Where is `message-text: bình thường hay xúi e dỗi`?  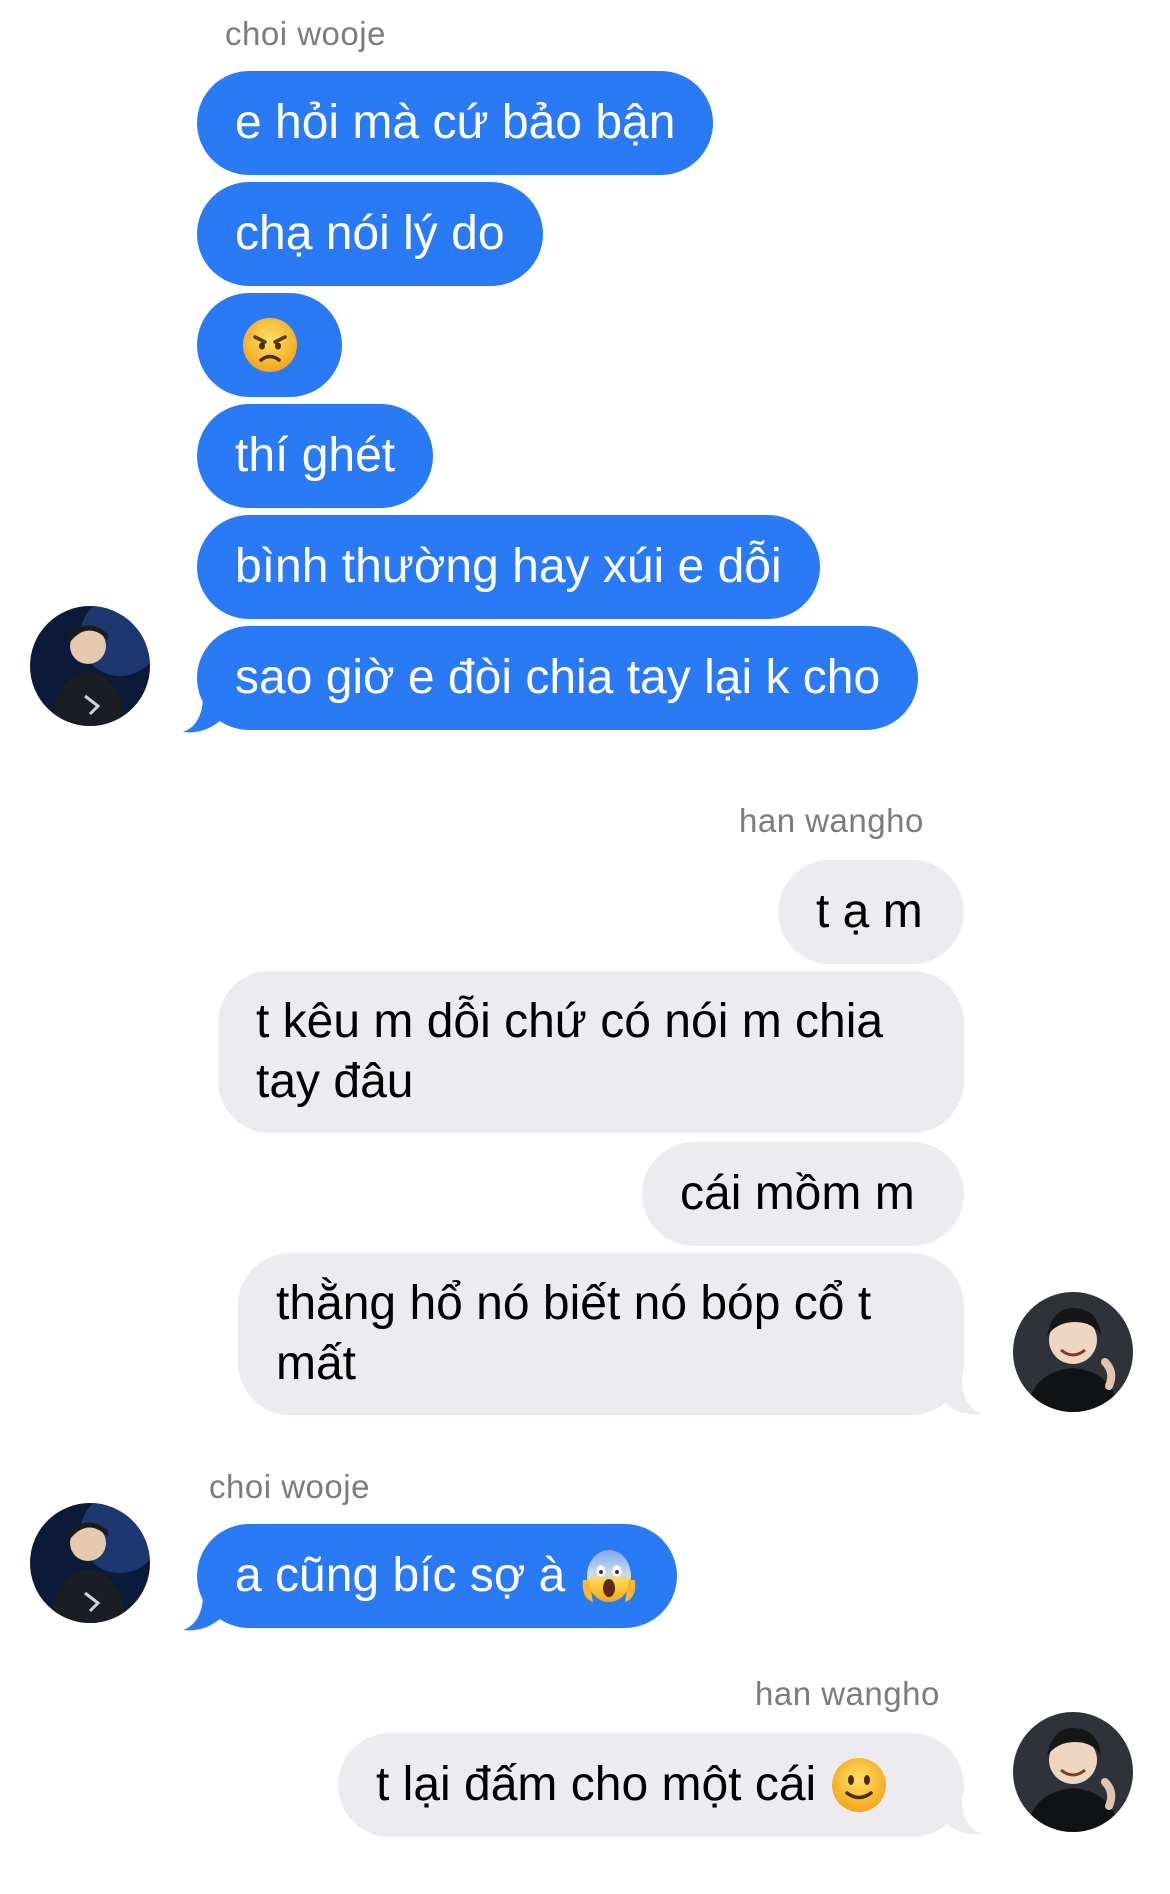
message-text: bình thường hay xúi e dỗi is located at coordinates (508, 566).